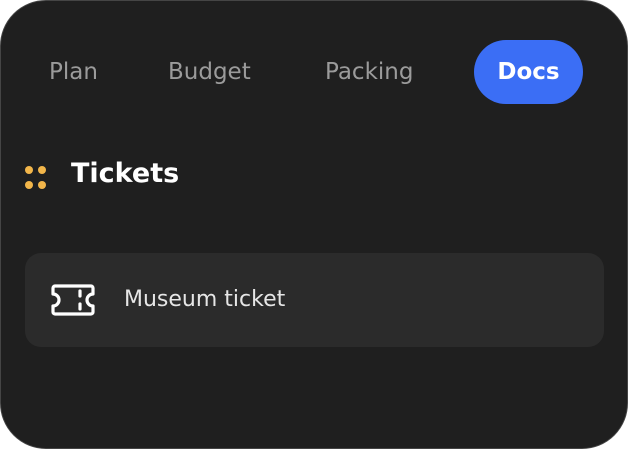 The width and height of the screenshot is (628, 449). I want to click on drag-handle-icon, so click(35, 173).